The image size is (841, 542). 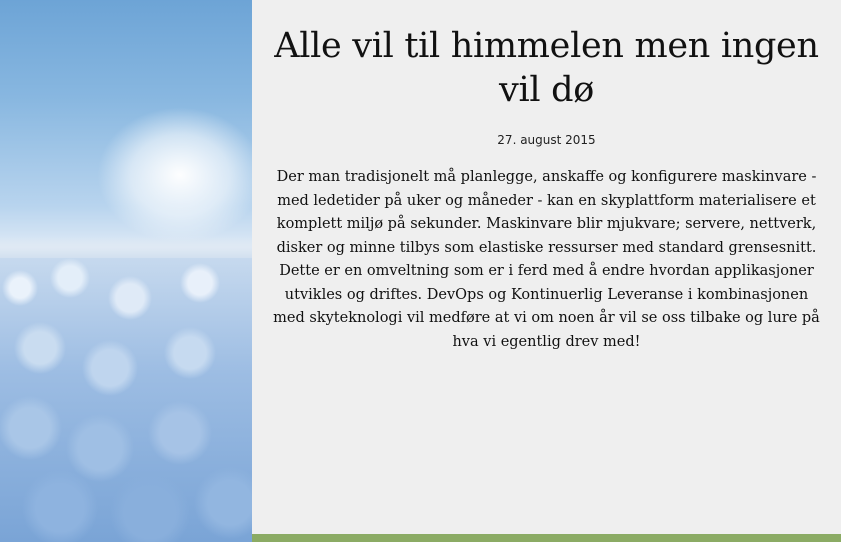 I want to click on article-date: 27. august 2015, so click(x=546, y=140).